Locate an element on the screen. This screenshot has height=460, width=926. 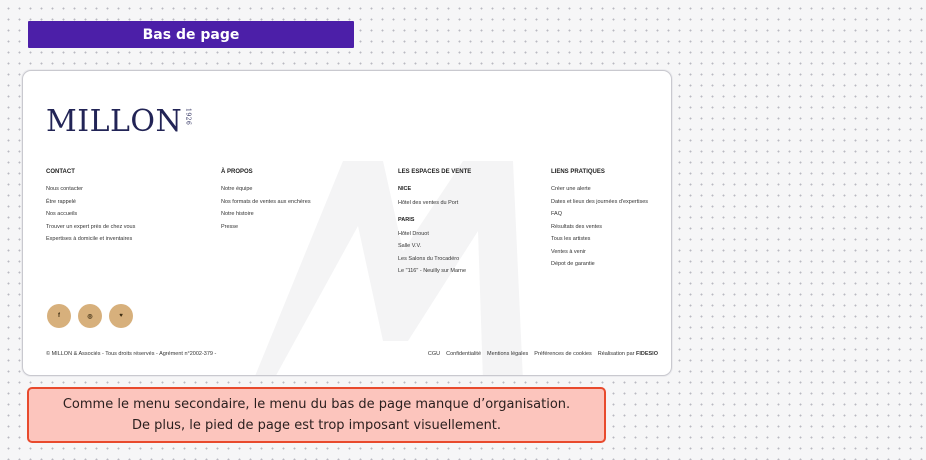
facebook-icon: f is located at coordinates (59, 316).